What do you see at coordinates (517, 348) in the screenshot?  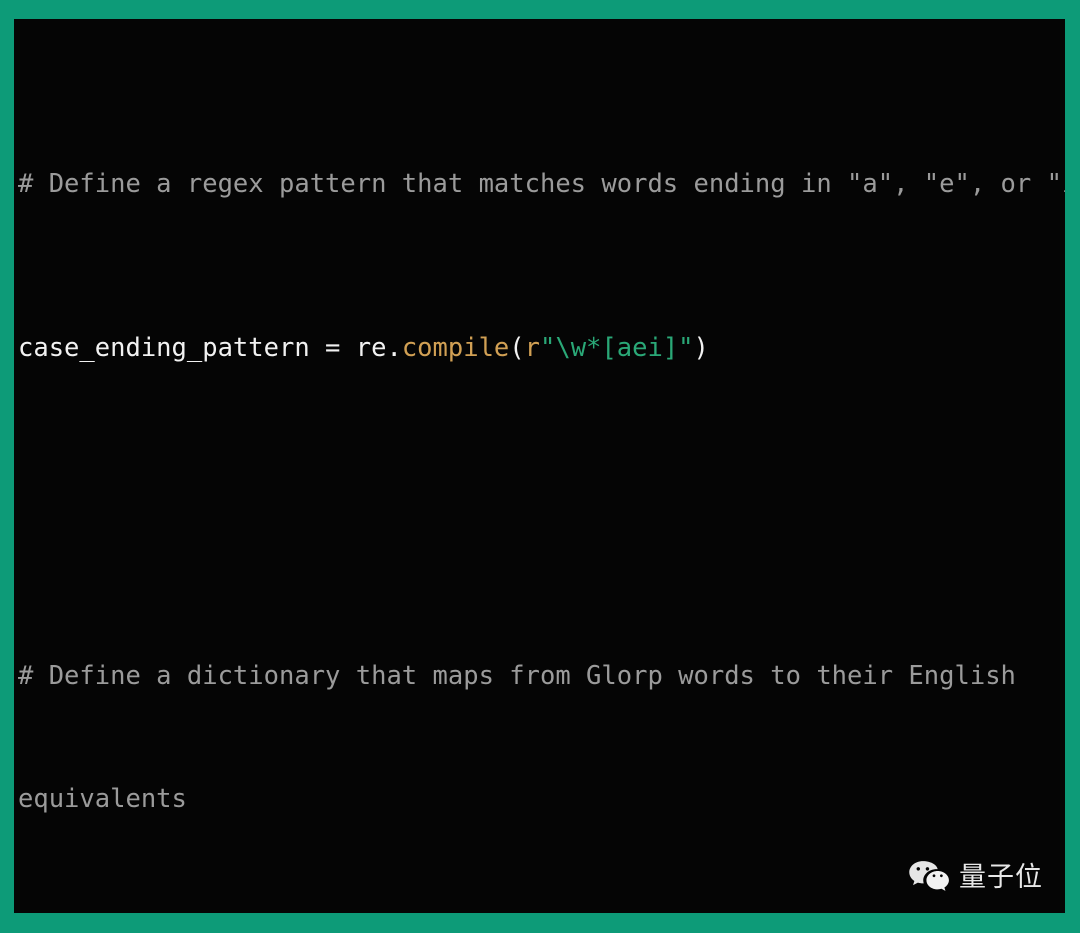 I see `open-paren: (` at bounding box center [517, 348].